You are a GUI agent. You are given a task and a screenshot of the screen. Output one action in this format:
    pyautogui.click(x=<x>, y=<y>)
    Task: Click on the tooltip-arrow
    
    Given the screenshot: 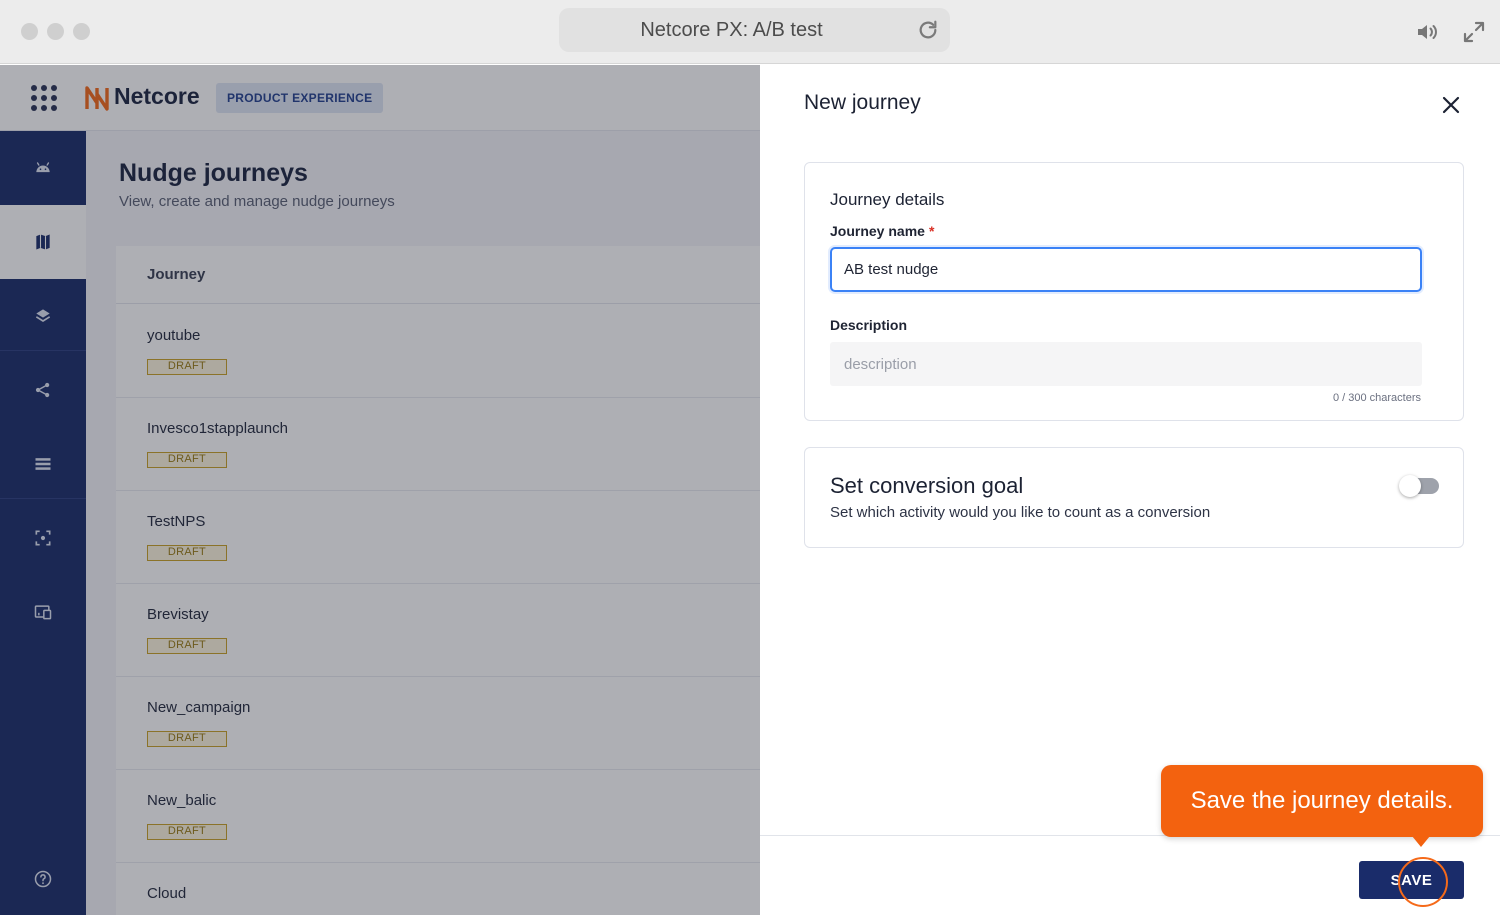 What is the action you would take?
    pyautogui.click(x=1421, y=841)
    